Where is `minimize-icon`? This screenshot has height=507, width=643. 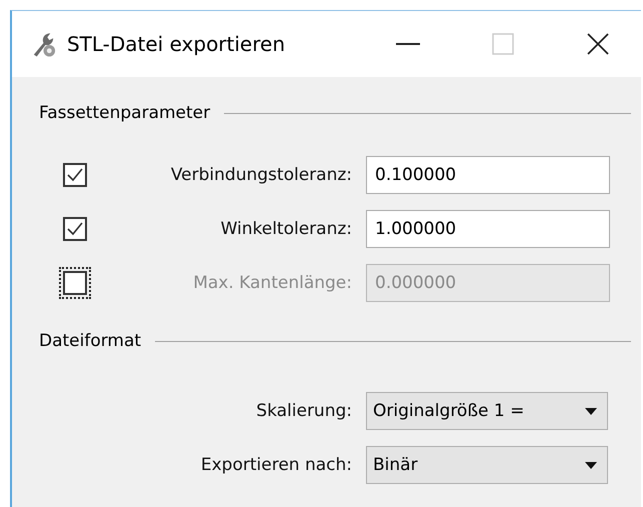 minimize-icon is located at coordinates (408, 44).